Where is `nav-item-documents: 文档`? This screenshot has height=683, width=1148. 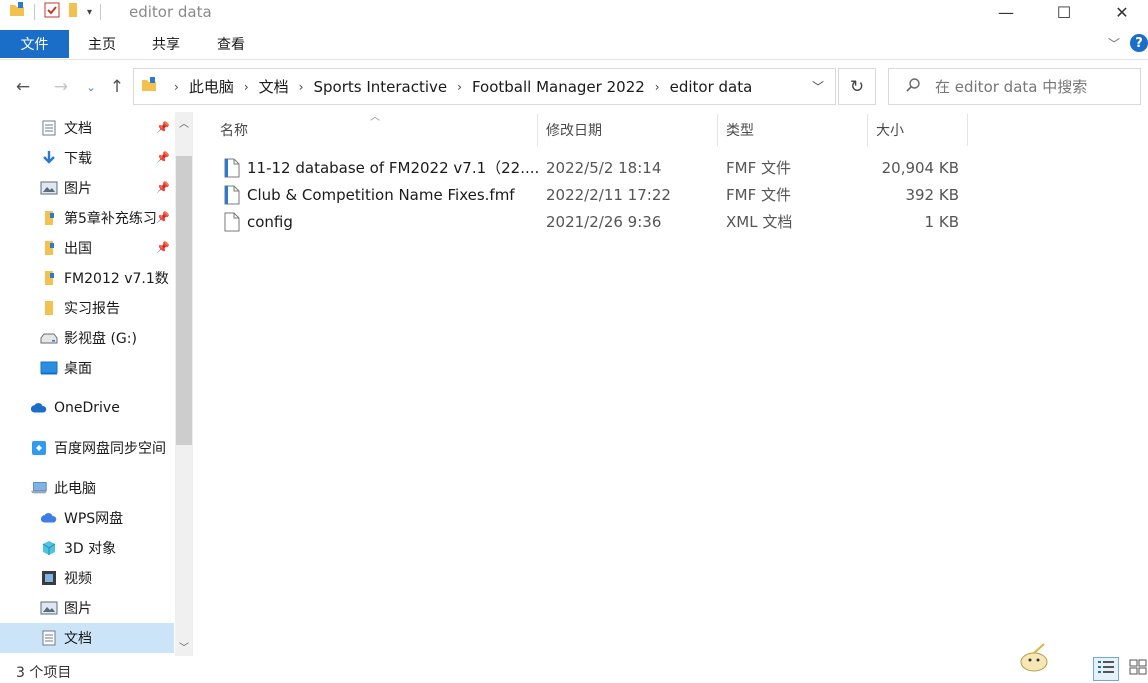
nav-item-documents: 文档 is located at coordinates (87, 638).